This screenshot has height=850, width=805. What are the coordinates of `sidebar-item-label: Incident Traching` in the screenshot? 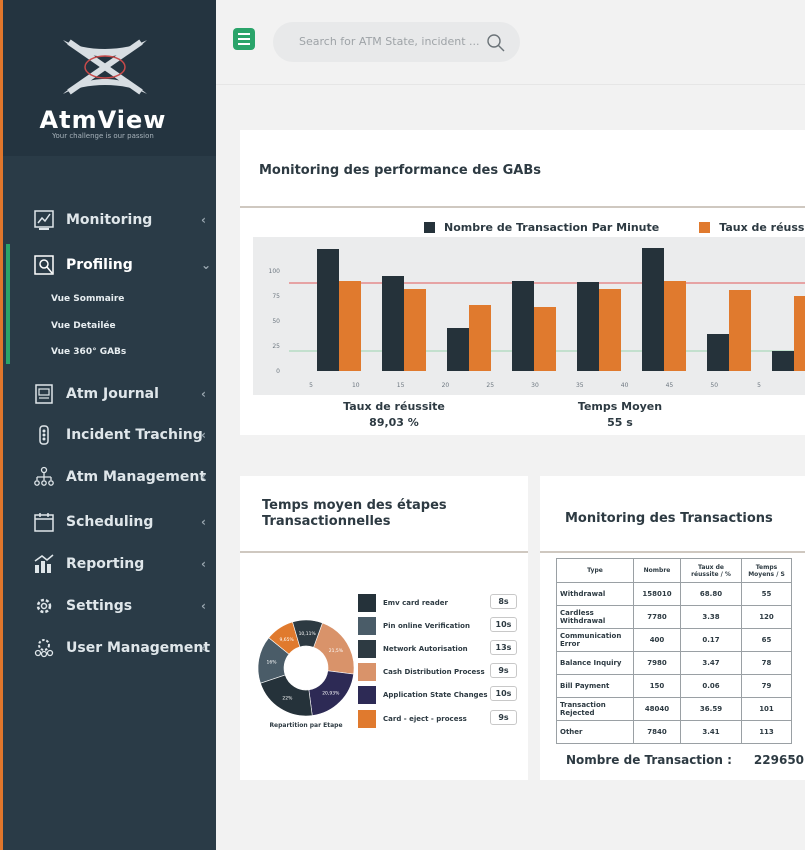 It's located at (134, 435).